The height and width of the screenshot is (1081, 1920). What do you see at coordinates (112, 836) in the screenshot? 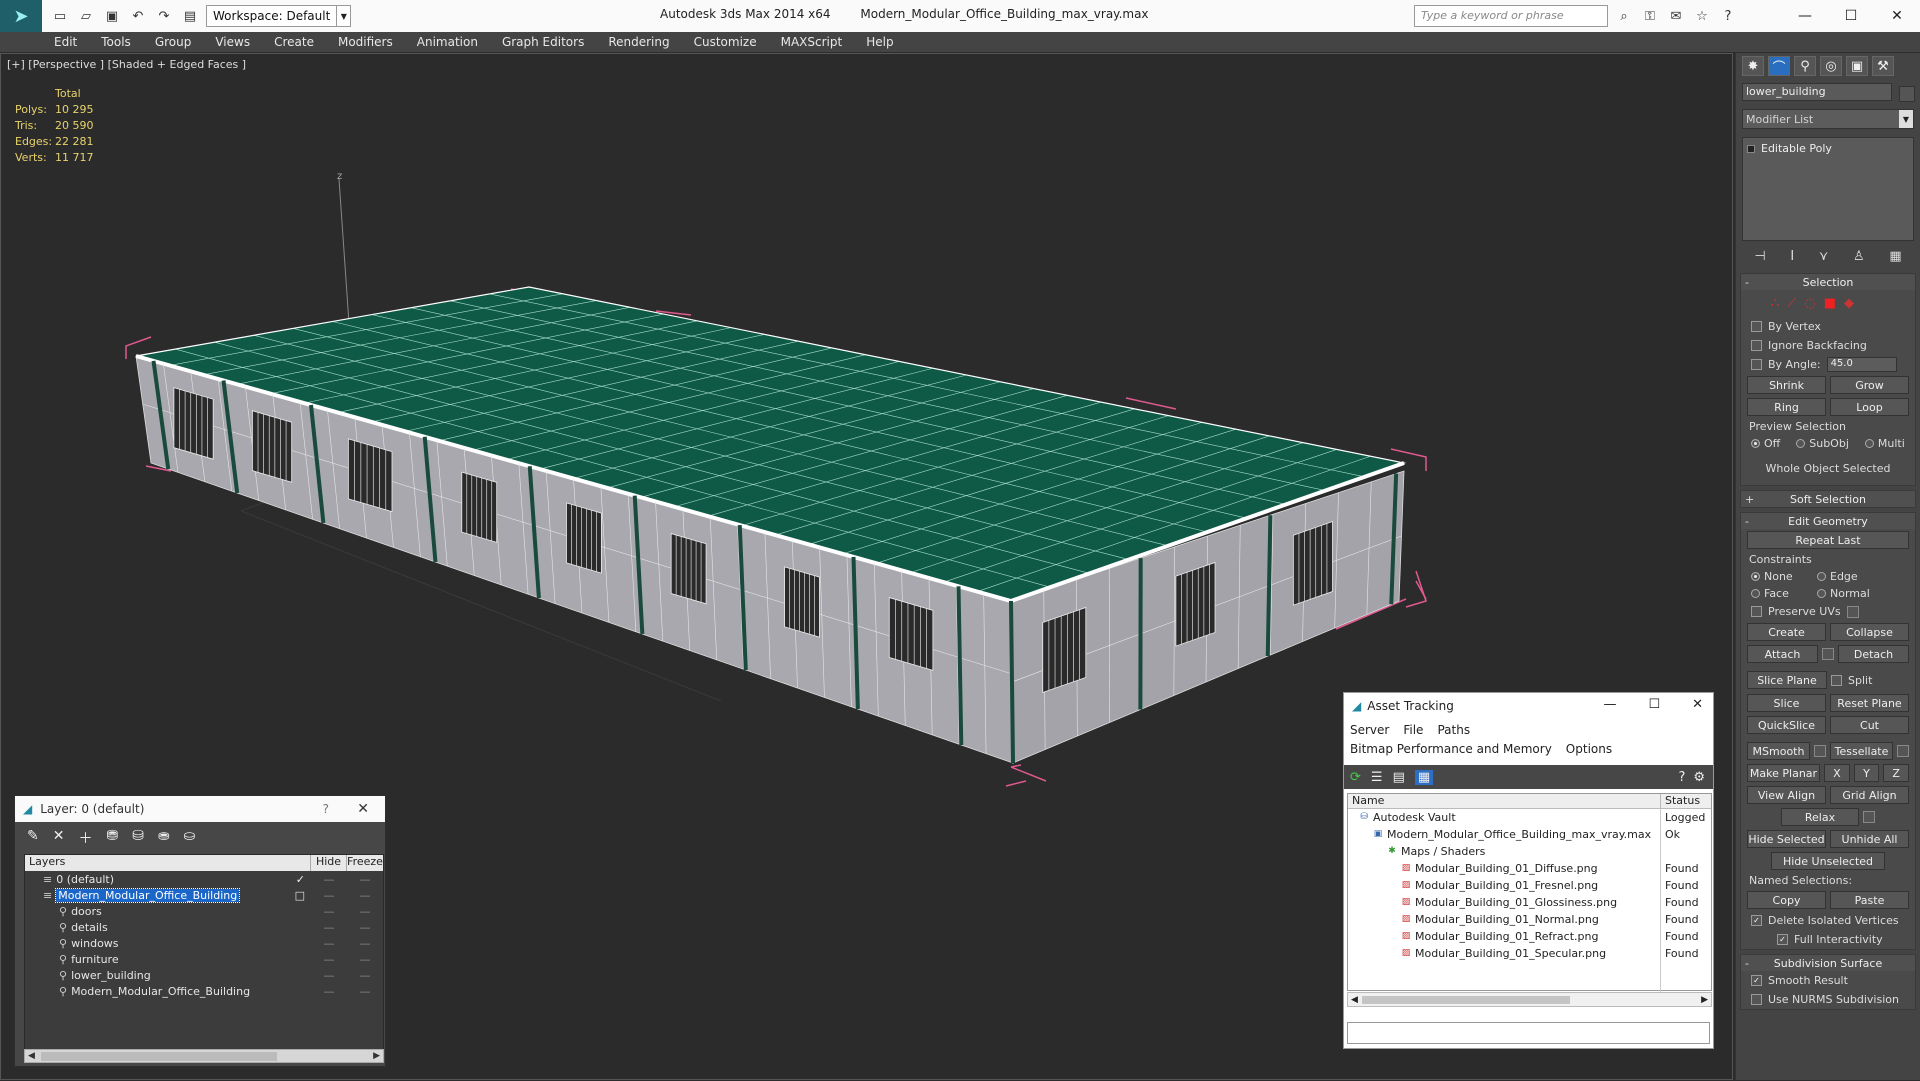
I see `select-in-layer-icon: ⛃` at bounding box center [112, 836].